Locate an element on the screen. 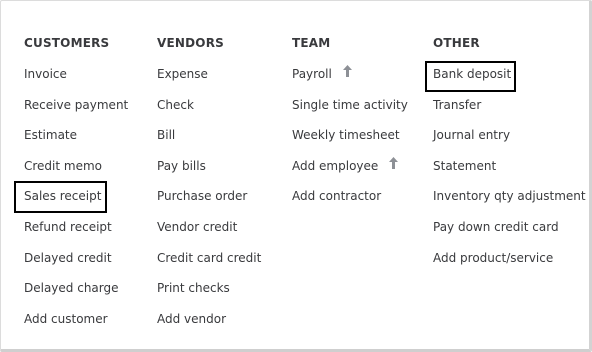 The width and height of the screenshot is (592, 352). menu-item-print-checks: Print checks is located at coordinates (209, 288).